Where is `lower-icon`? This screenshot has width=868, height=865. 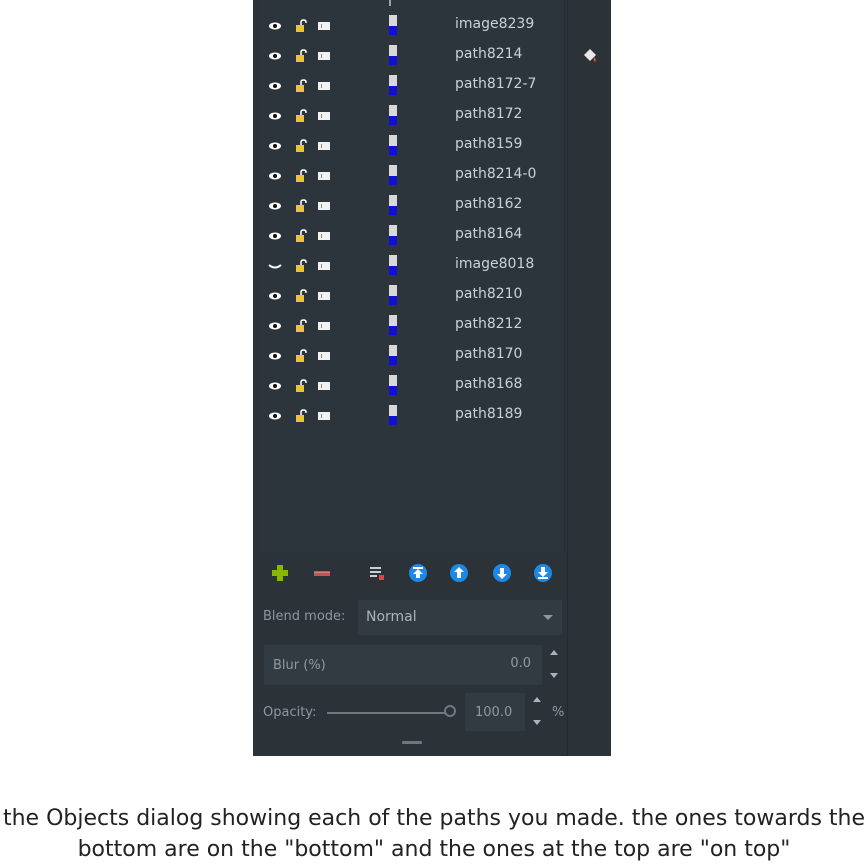
lower-icon is located at coordinates (502, 573).